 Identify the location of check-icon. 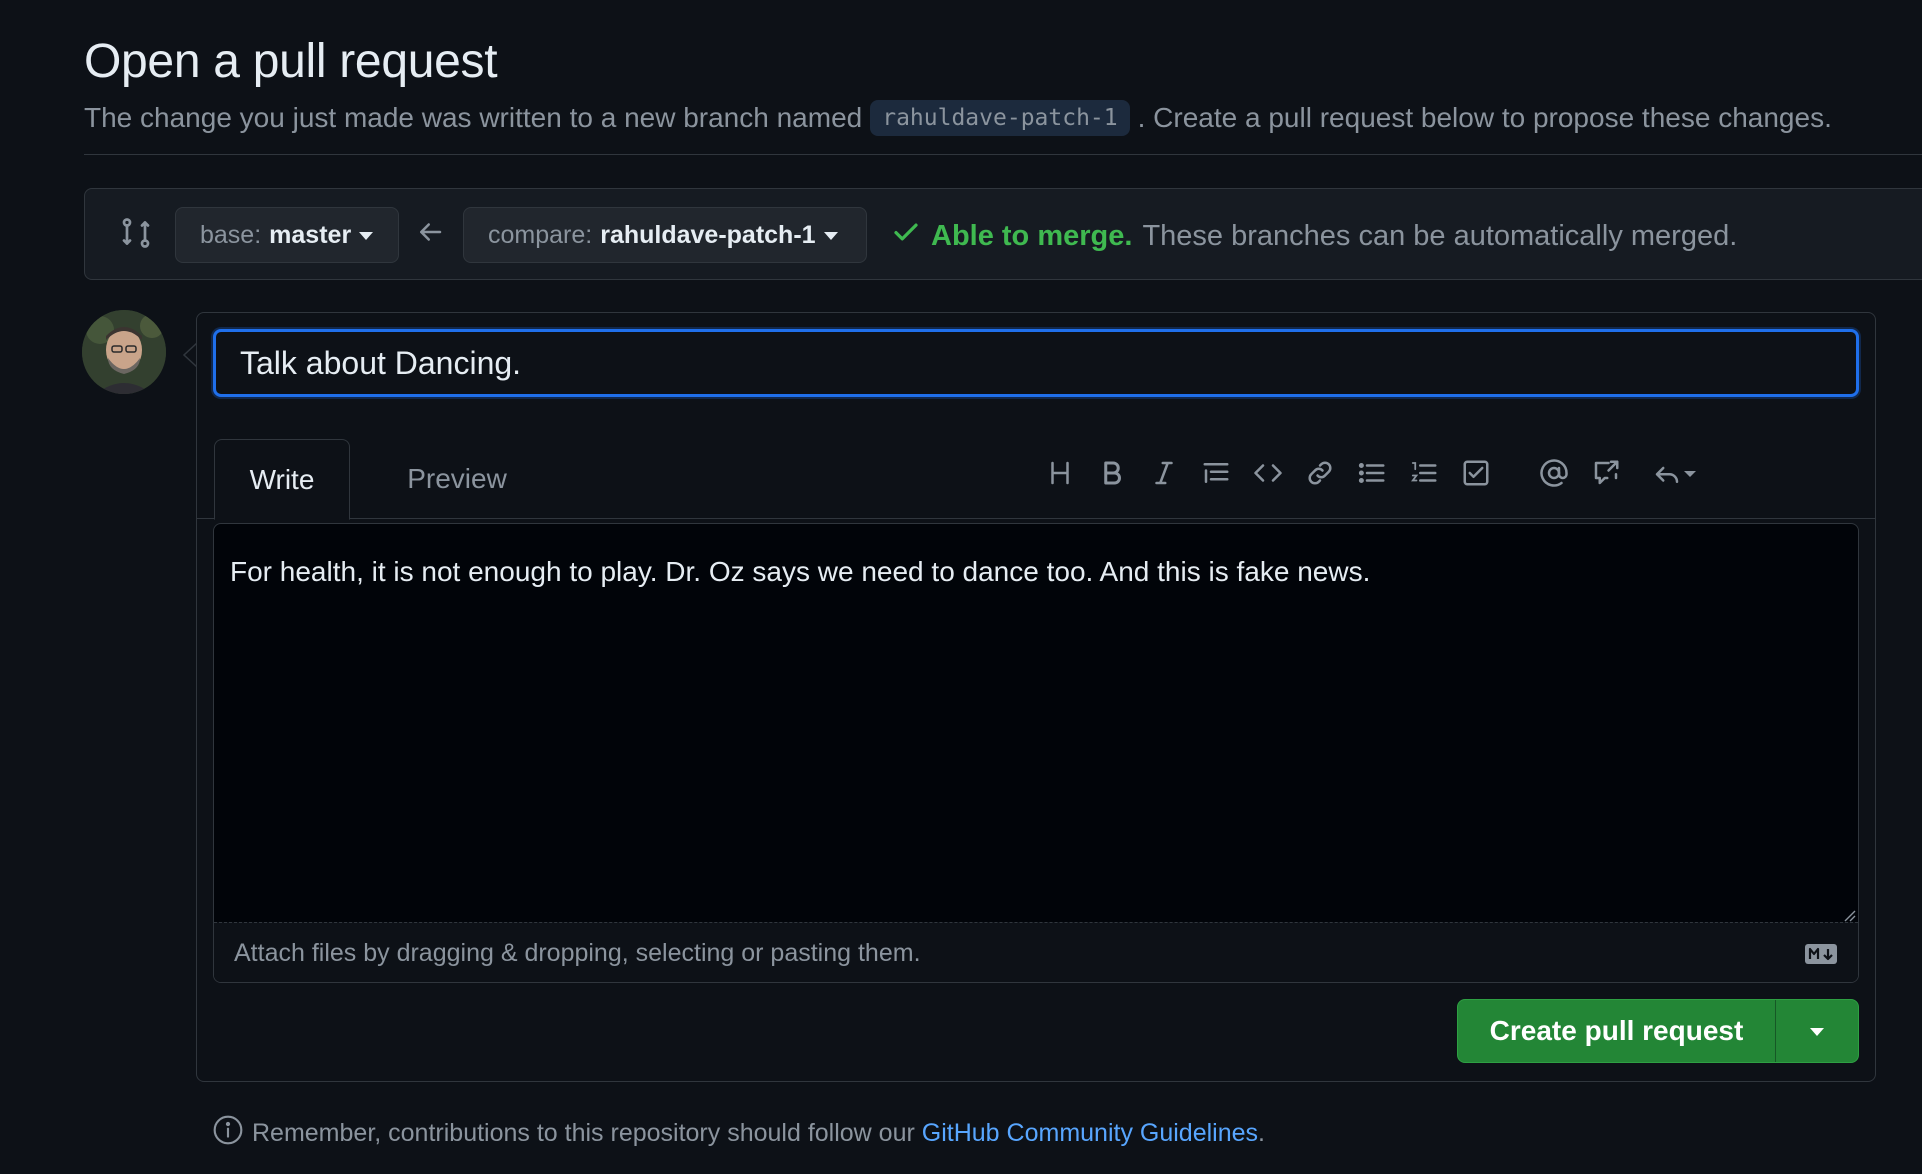
(906, 236).